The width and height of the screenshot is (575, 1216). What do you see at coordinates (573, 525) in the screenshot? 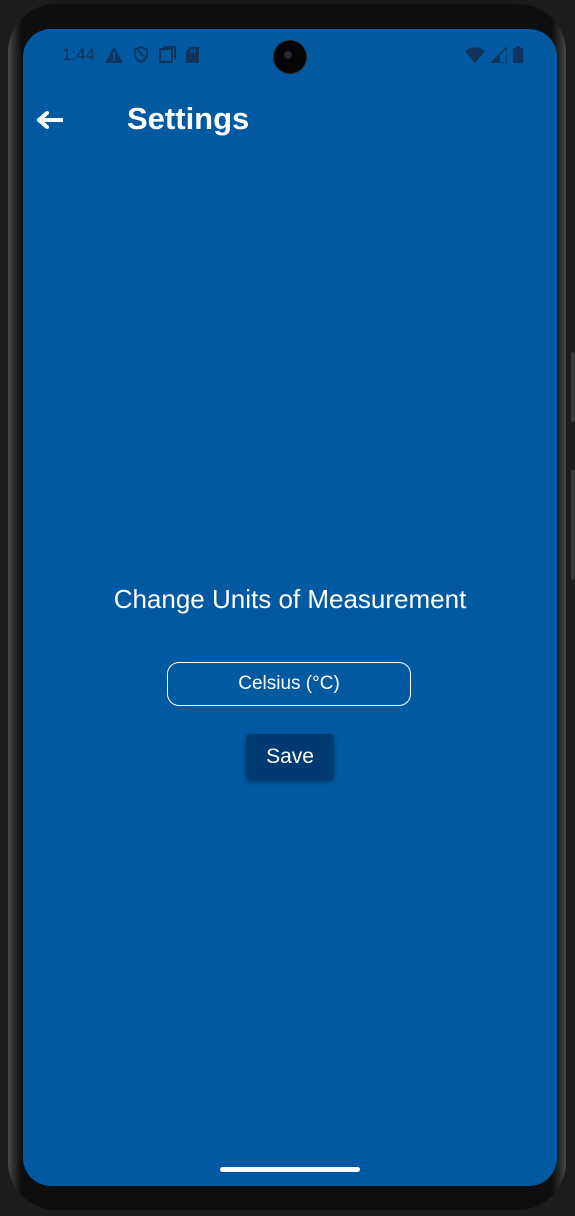
I see `power-button` at bounding box center [573, 525].